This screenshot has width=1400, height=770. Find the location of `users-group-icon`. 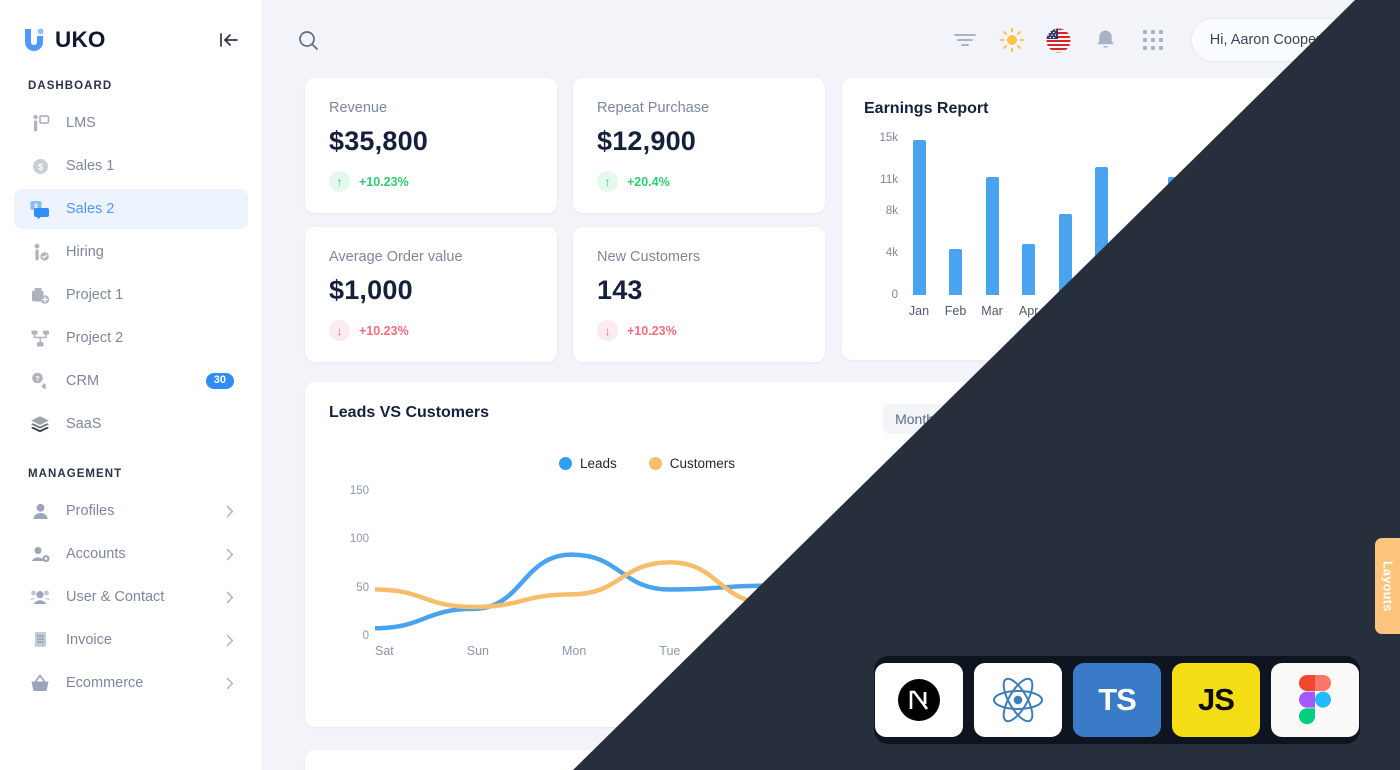

users-group-icon is located at coordinates (40, 597).